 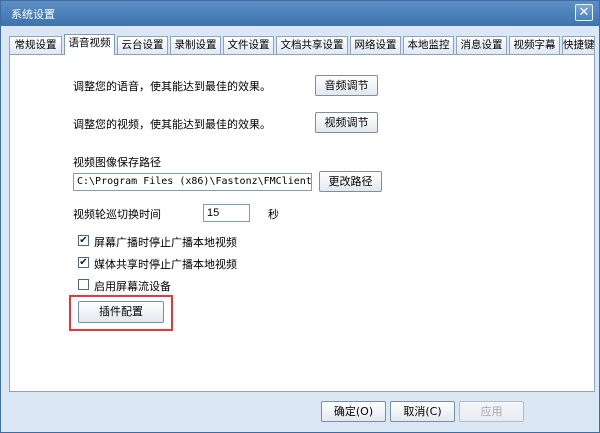 I want to click on save-path-label: 视频图像保存路径, so click(x=117, y=162).